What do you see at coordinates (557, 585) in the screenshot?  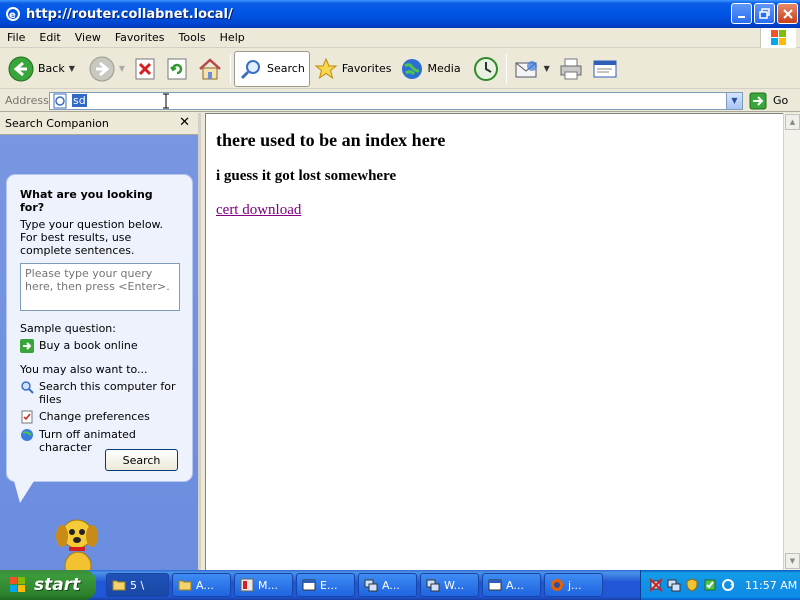 I see `firefox-icon` at bounding box center [557, 585].